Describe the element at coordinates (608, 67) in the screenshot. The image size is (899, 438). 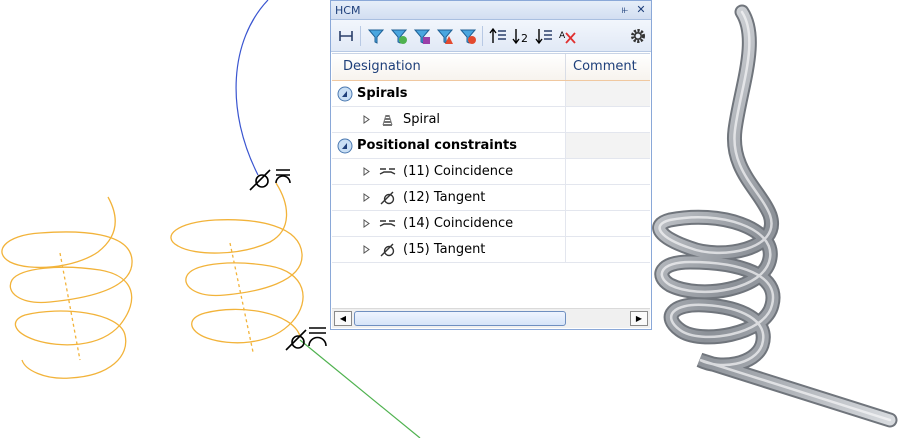
I see `column-header-comment: Comment` at that location.